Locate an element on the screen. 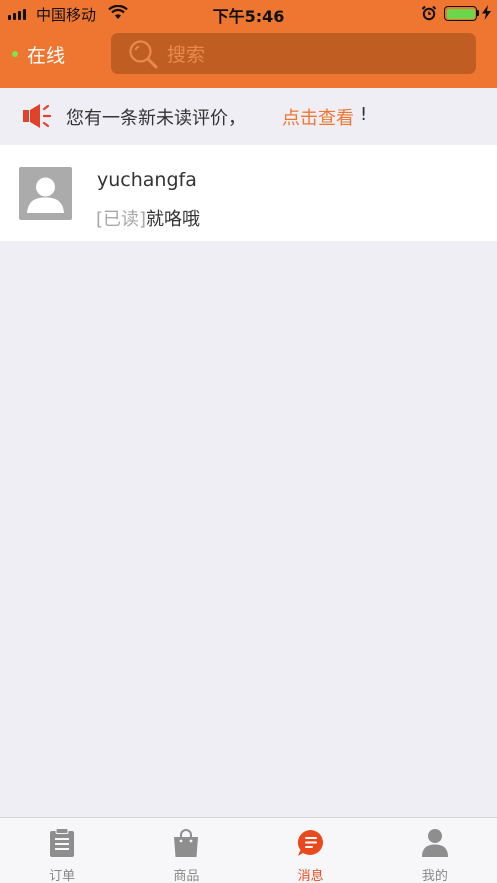  online-label: 在线 is located at coordinates (46, 55).